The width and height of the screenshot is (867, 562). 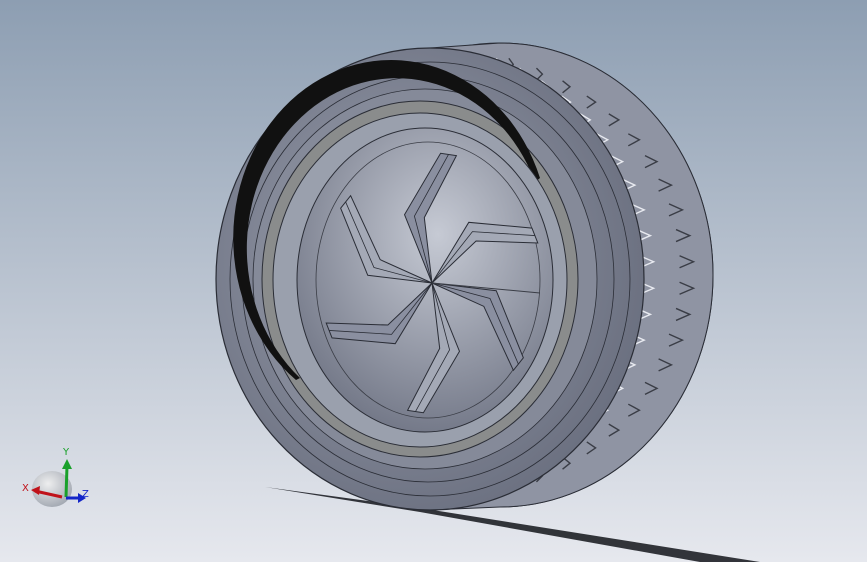 What do you see at coordinates (85, 494) in the screenshot?
I see `triad-z-label: Z` at bounding box center [85, 494].